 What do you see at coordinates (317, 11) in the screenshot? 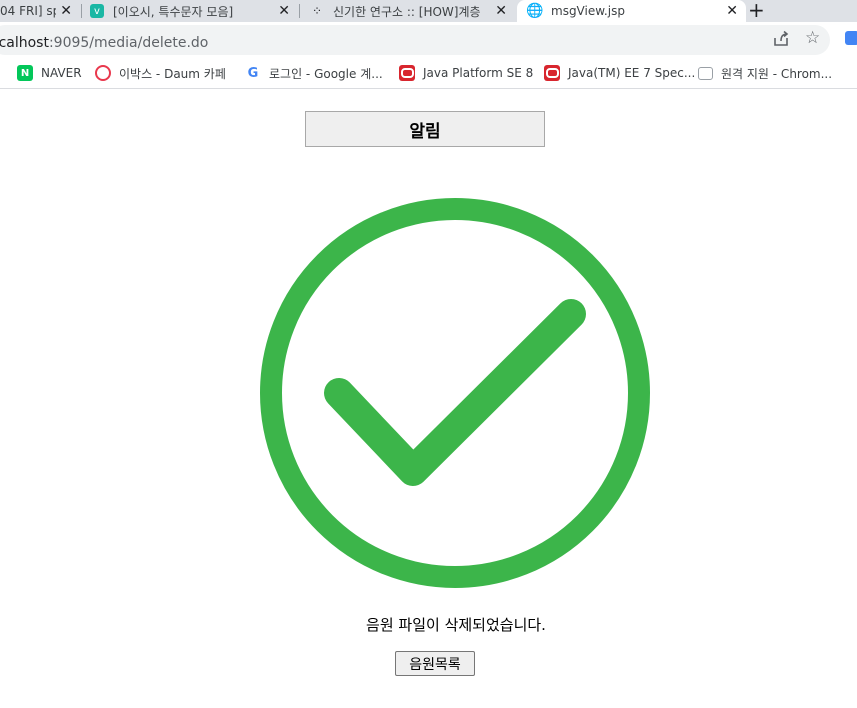
I see `tree-favicon-icon: ⁘` at bounding box center [317, 11].